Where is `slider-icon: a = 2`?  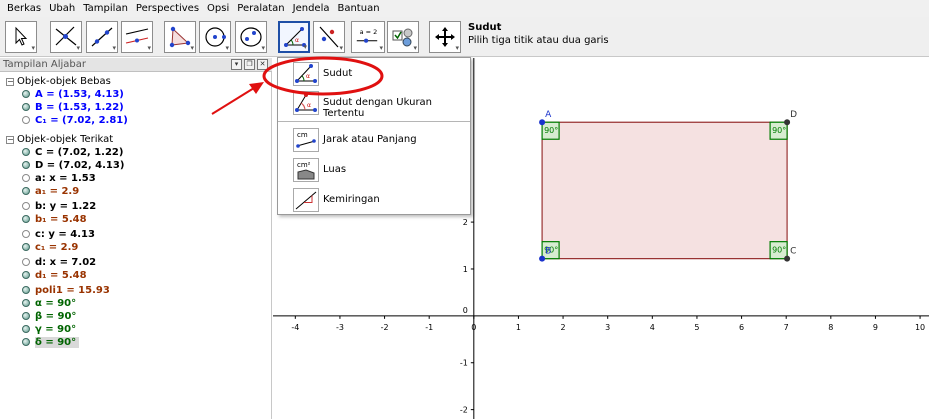 slider-icon: a = 2 is located at coordinates (366, 35).